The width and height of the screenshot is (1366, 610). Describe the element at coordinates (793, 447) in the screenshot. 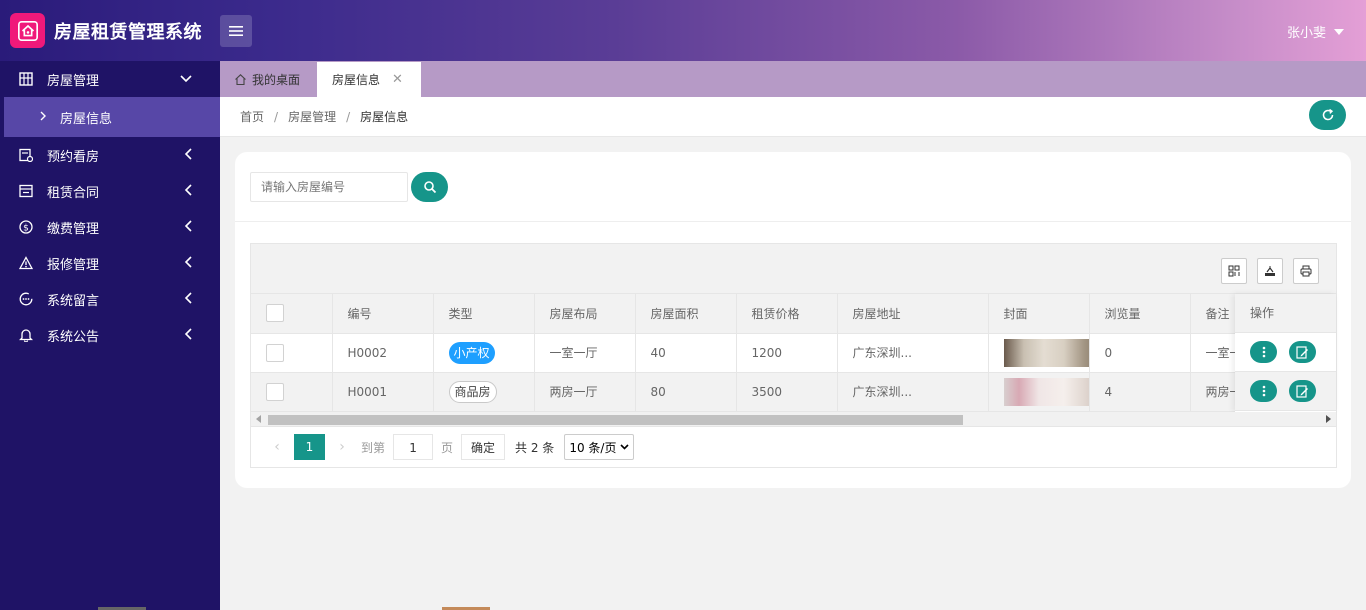

I see `pagination: ‹ 1 › 到第 1 页 确定 共 2 条 10 条/页` at that location.